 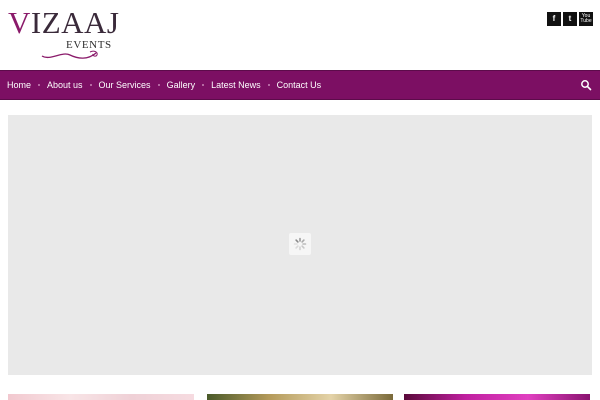 I want to click on spinner-icon, so click(x=300, y=244).